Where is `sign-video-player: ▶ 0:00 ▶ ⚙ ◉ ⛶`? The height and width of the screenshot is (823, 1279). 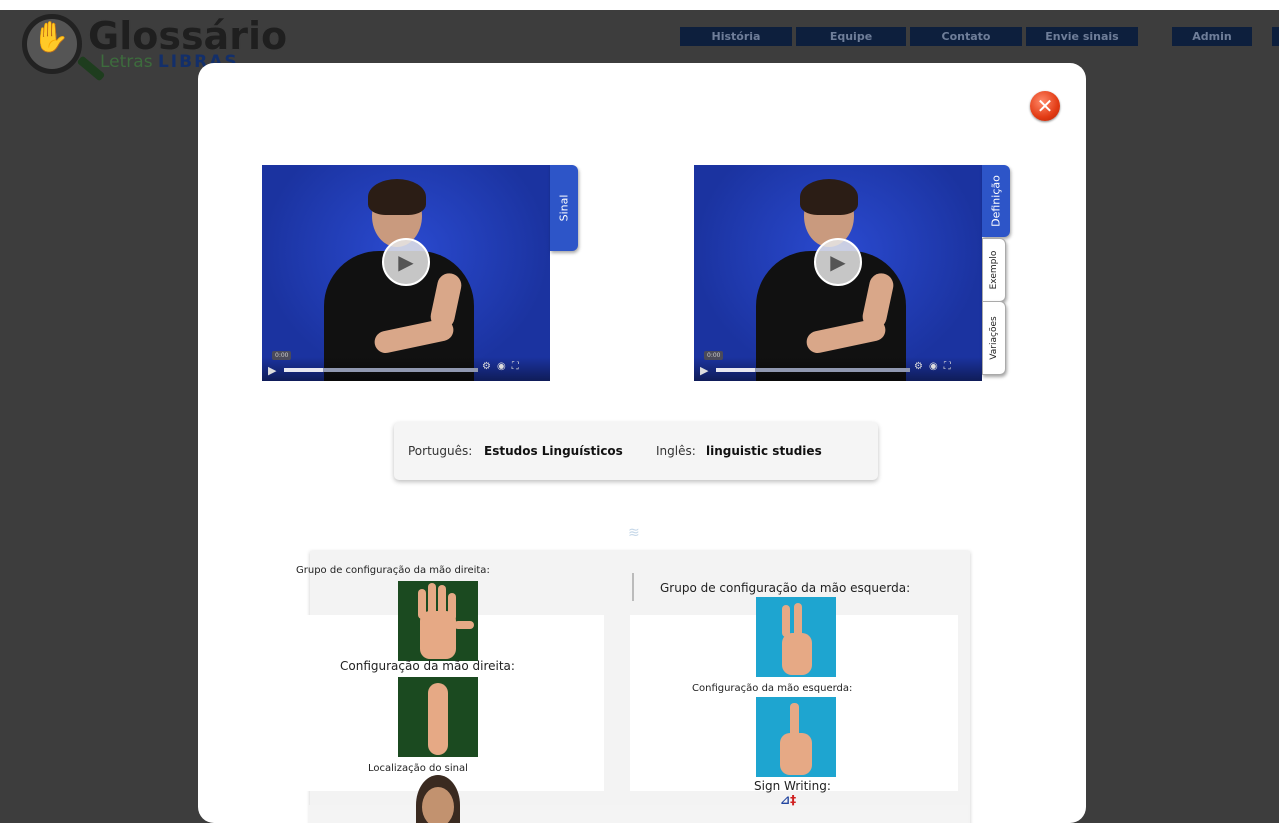 sign-video-player: ▶ 0:00 ▶ ⚙ ◉ ⛶ is located at coordinates (406, 273).